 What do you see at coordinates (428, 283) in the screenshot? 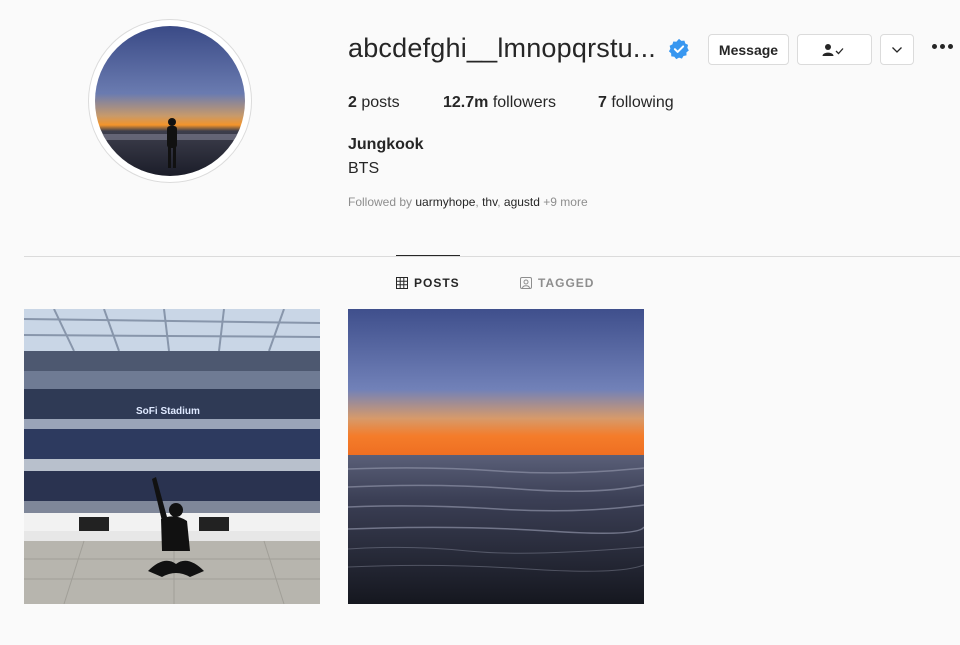
I see `tab-posts: POSTS` at bounding box center [428, 283].